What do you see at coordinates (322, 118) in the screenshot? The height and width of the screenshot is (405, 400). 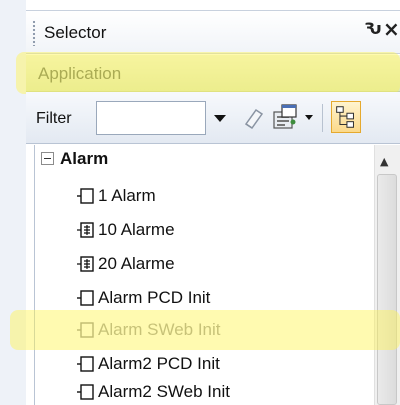 I see `toolbar-separator` at bounding box center [322, 118].